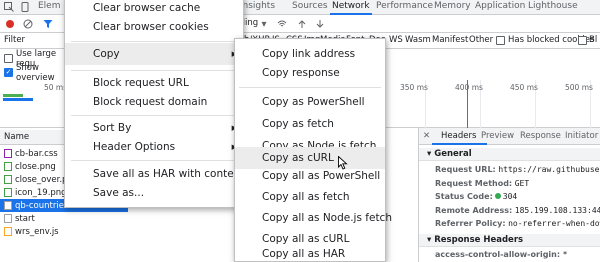 This screenshot has width=600, height=262. Describe the element at coordinates (509, 154) in the screenshot. I see `general-section-header: ▾ General` at that location.